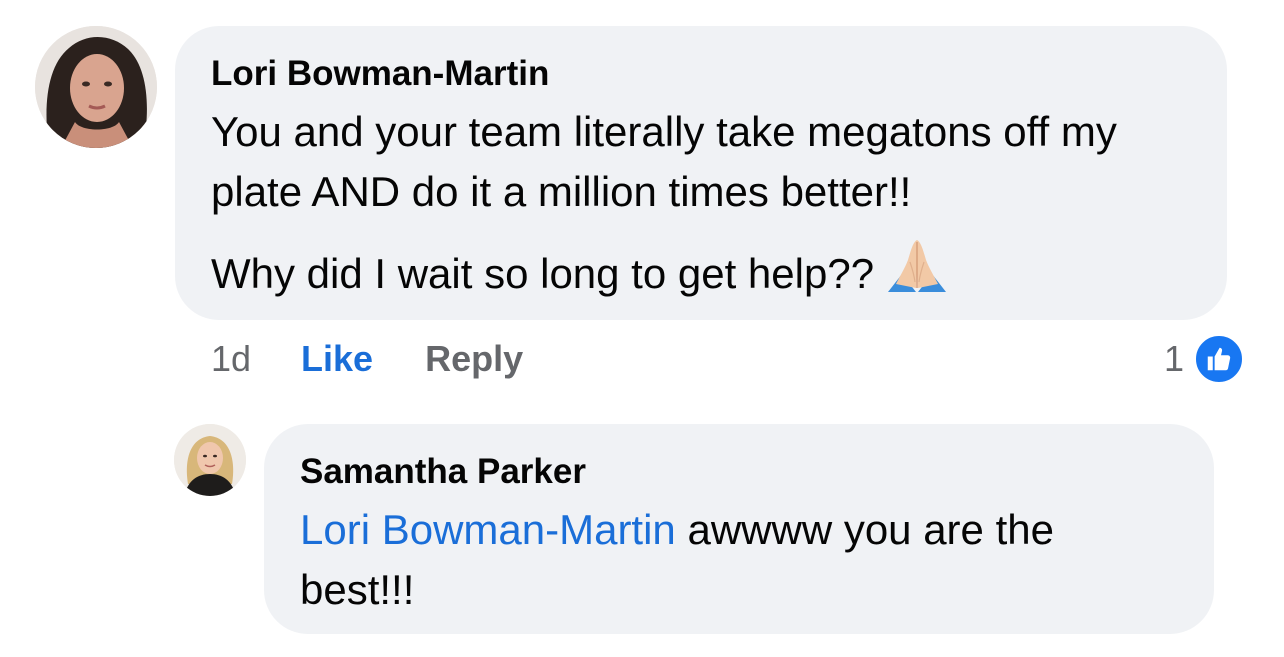  What do you see at coordinates (739, 472) in the screenshot?
I see `comment-author: Samantha Parker` at bounding box center [739, 472].